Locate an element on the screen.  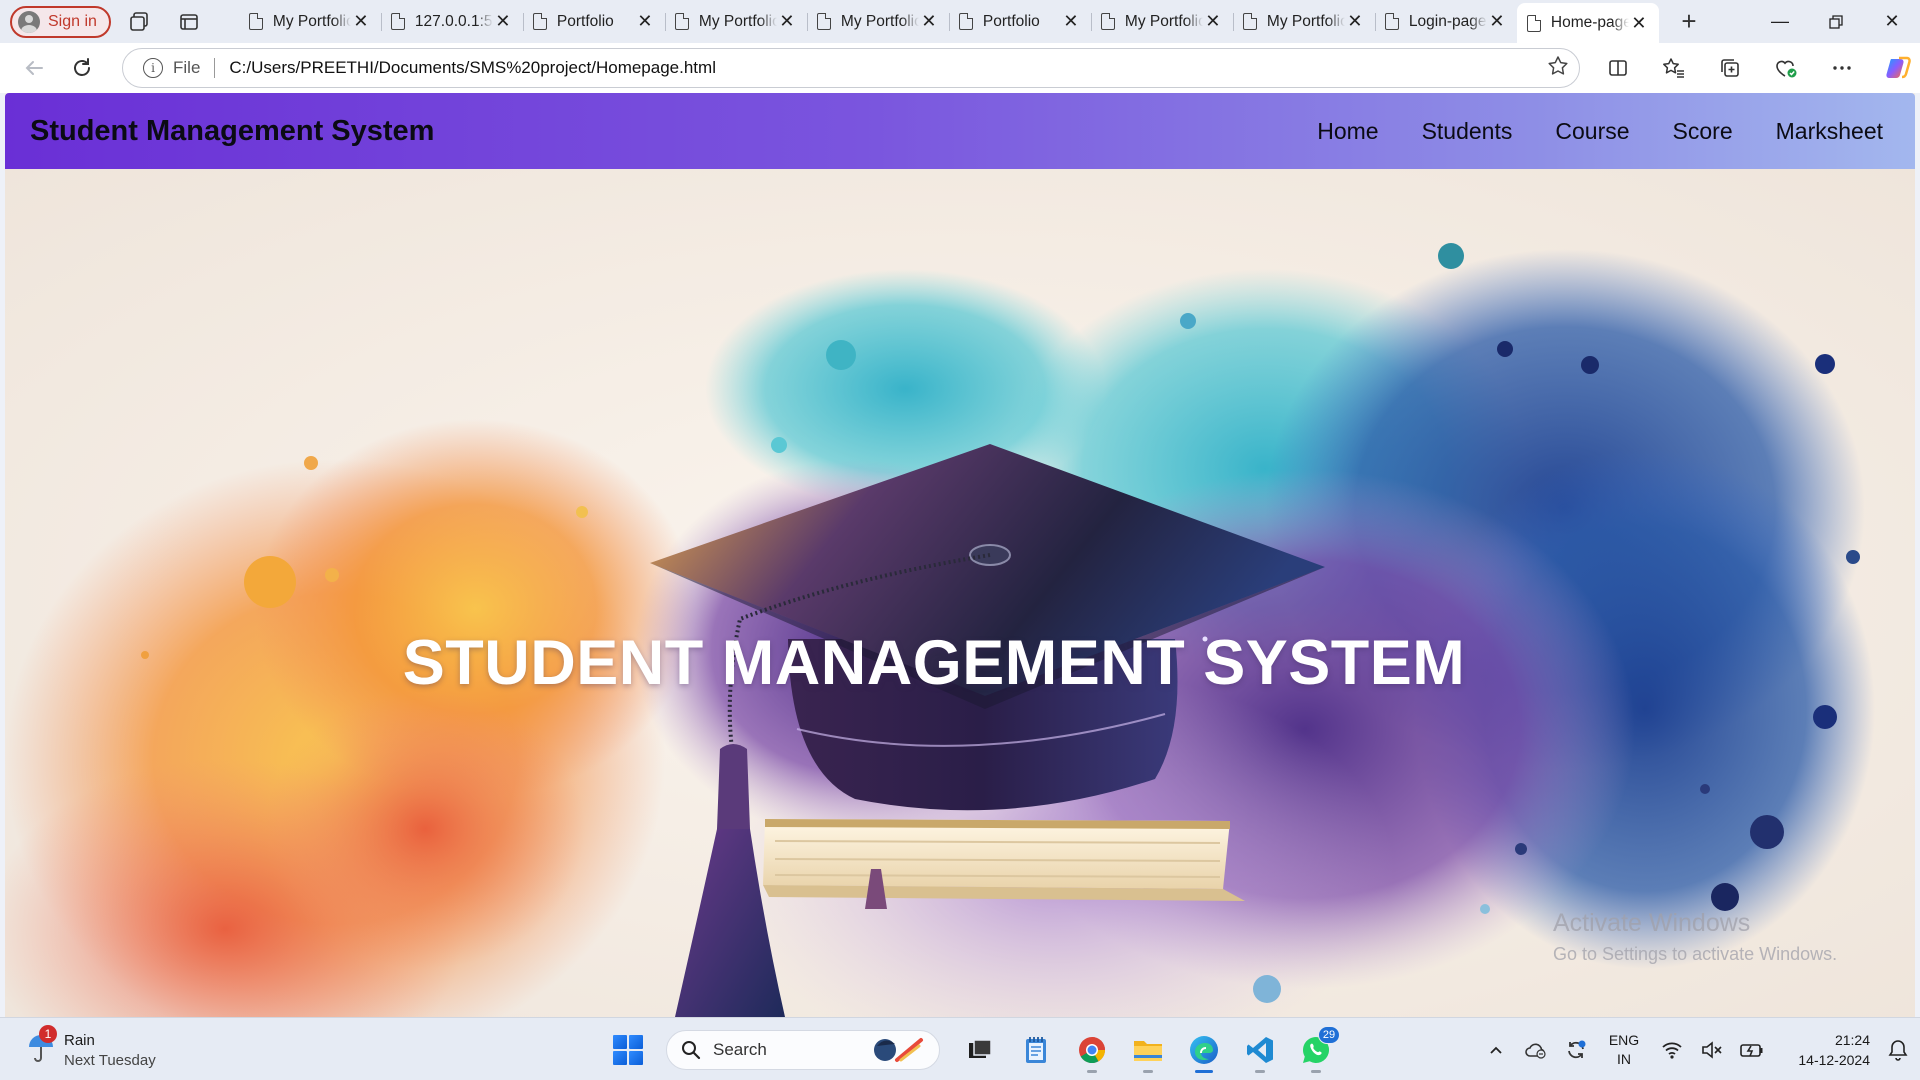
input-language: ENG IN is located at coordinates (1624, 1050).